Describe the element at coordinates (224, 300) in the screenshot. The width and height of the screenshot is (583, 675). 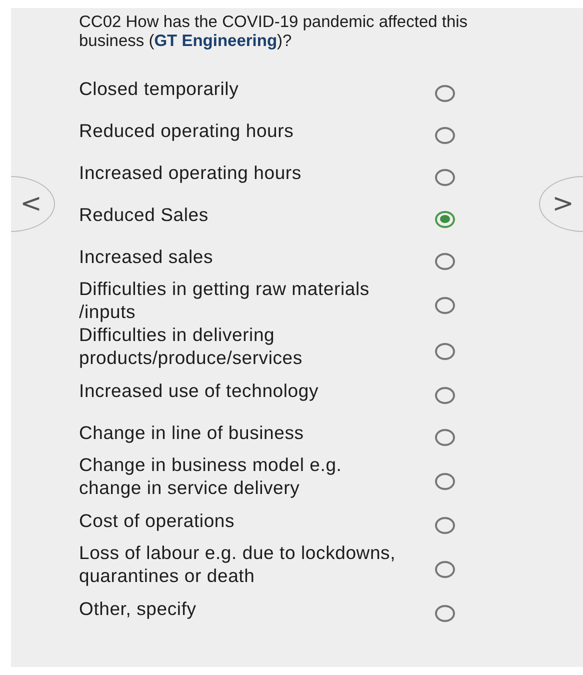
I see `option-label: Difficulties in getting raw materials /inputs` at that location.